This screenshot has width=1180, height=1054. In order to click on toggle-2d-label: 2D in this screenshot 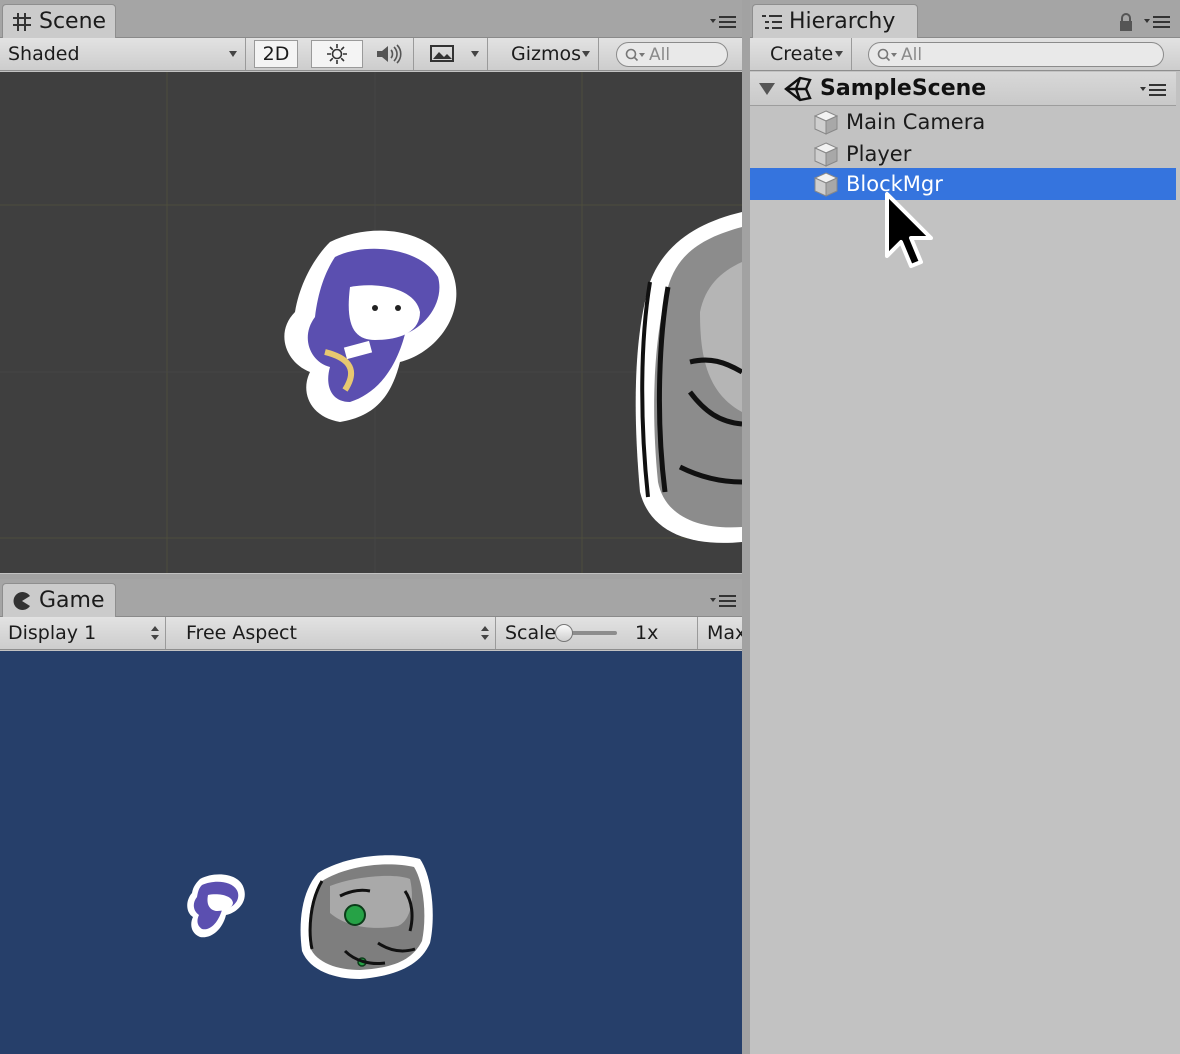, I will do `click(276, 54)`.